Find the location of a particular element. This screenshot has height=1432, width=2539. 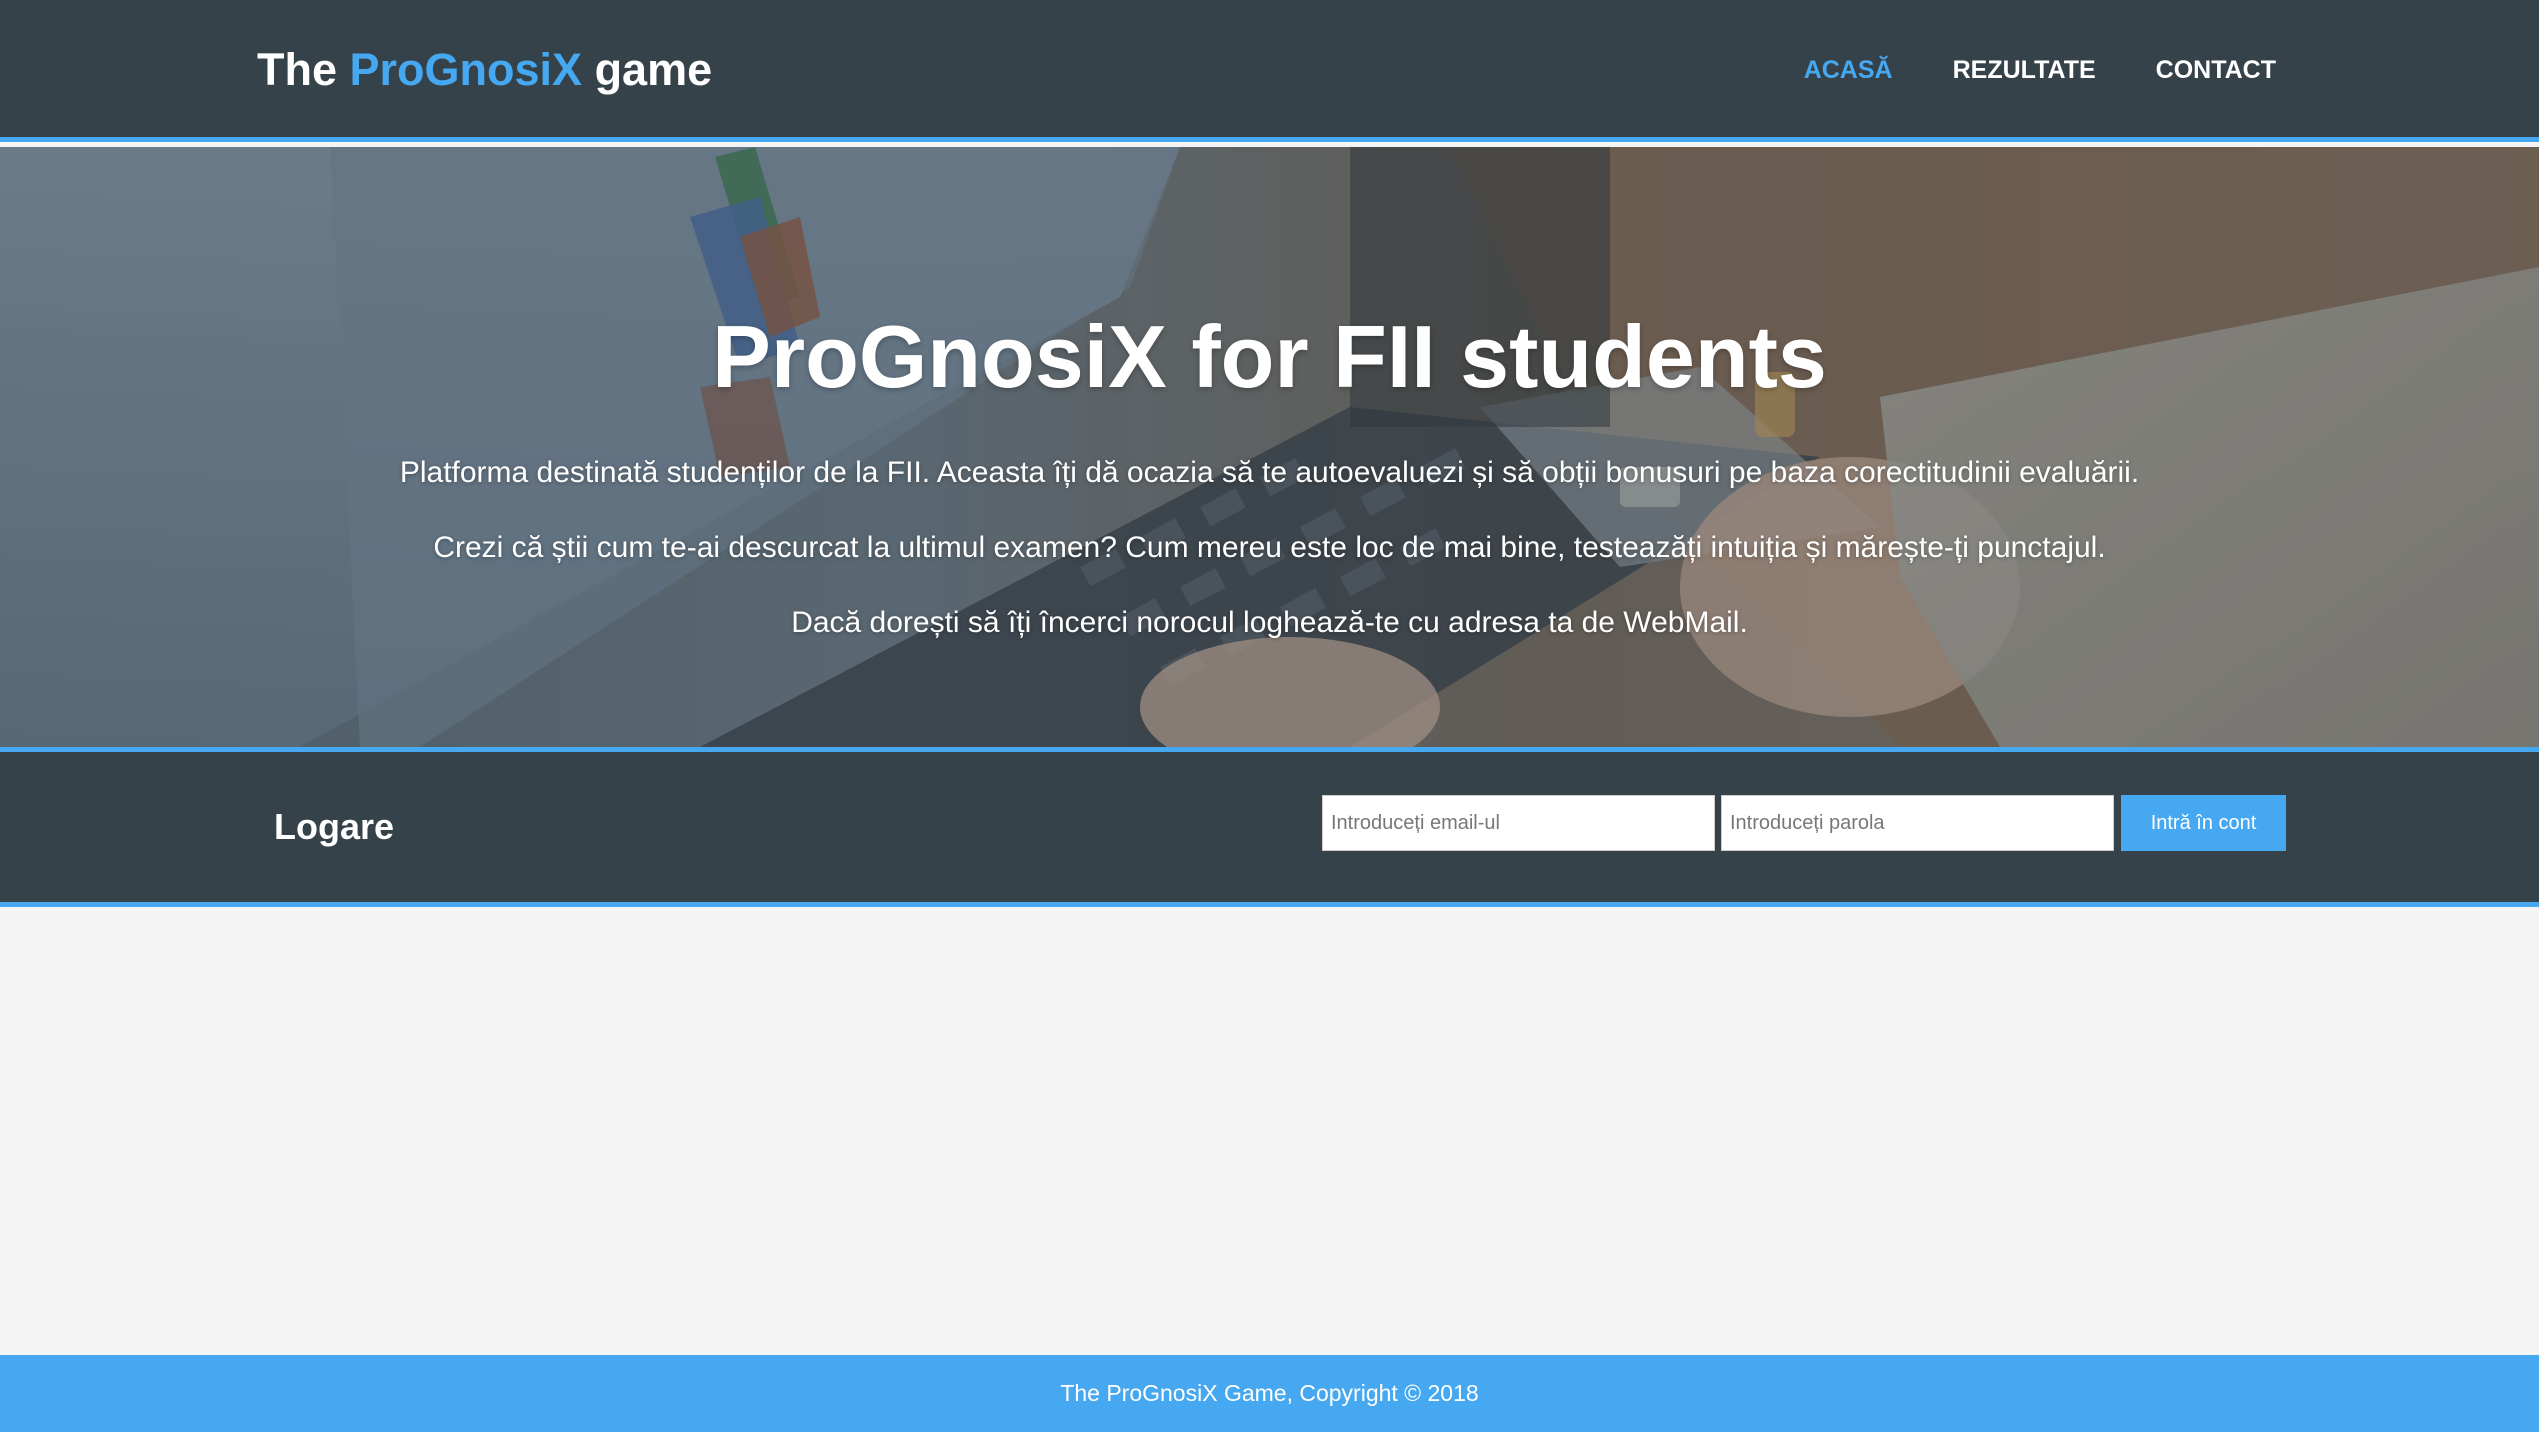

login-button: Intră în cont is located at coordinates (2203, 823).